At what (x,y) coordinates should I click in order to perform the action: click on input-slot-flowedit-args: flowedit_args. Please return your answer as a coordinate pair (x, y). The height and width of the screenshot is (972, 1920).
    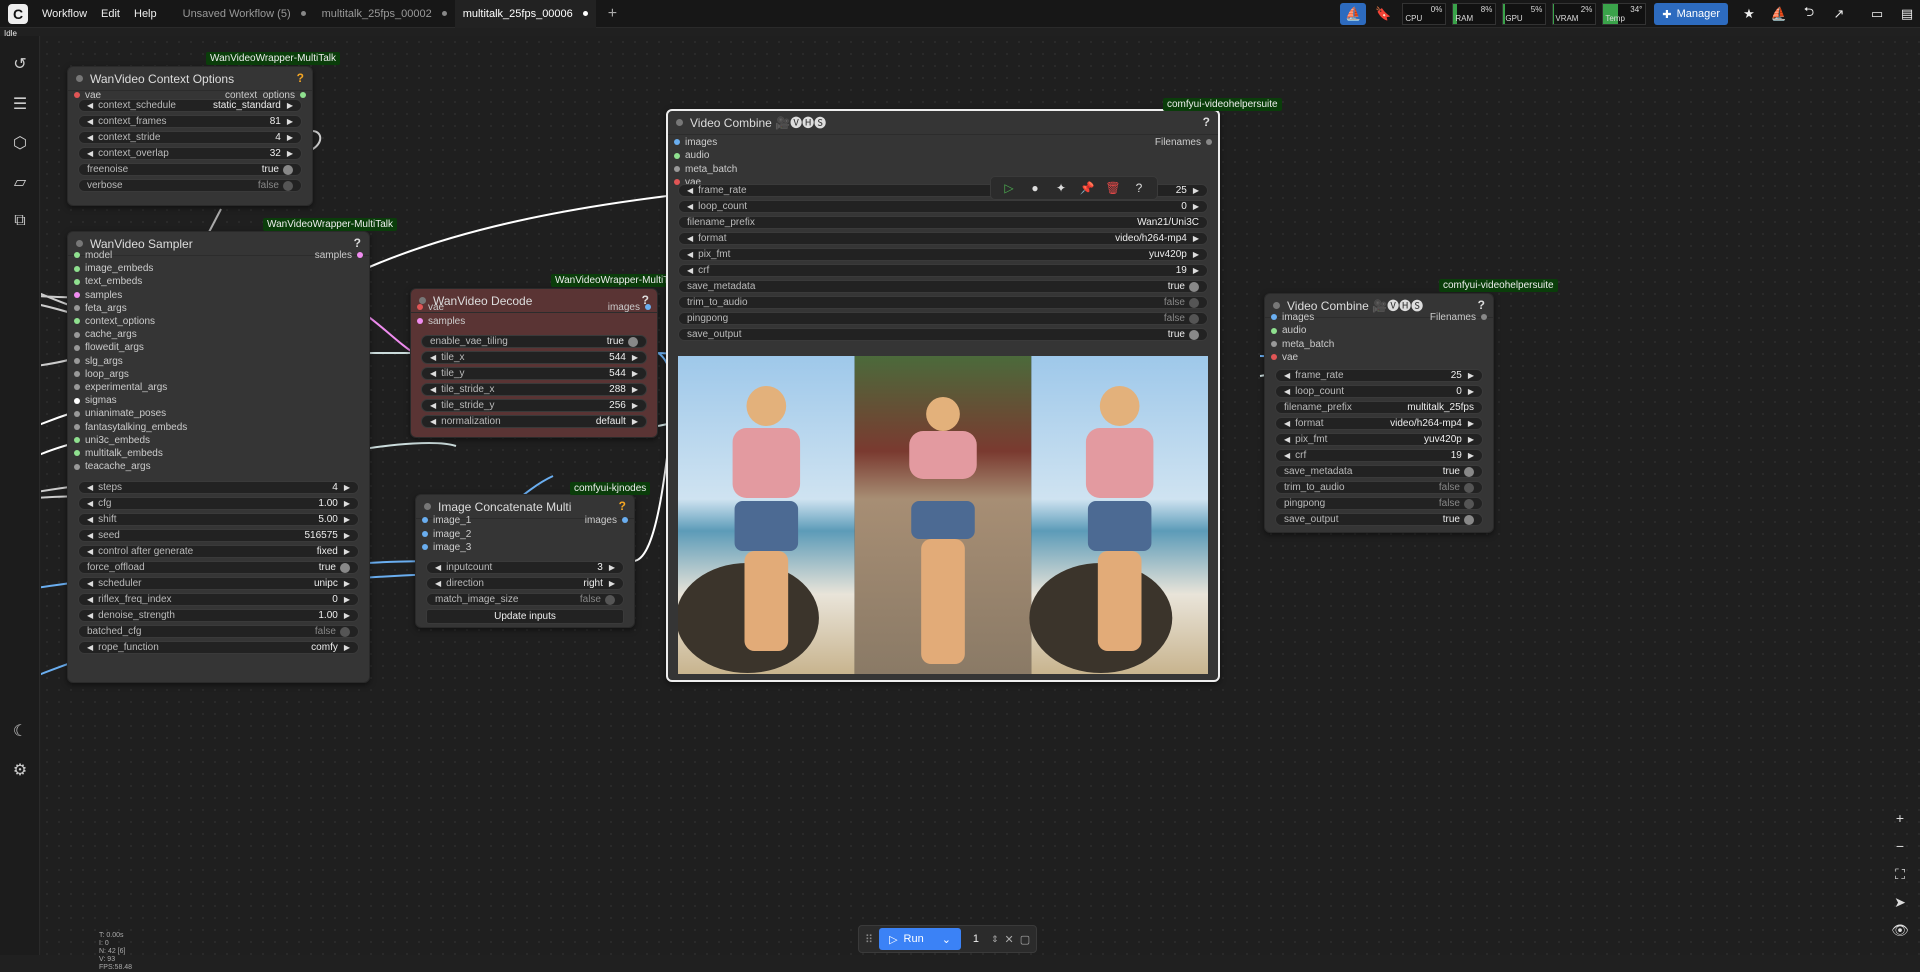
    Looking at the image, I should click on (109, 347).